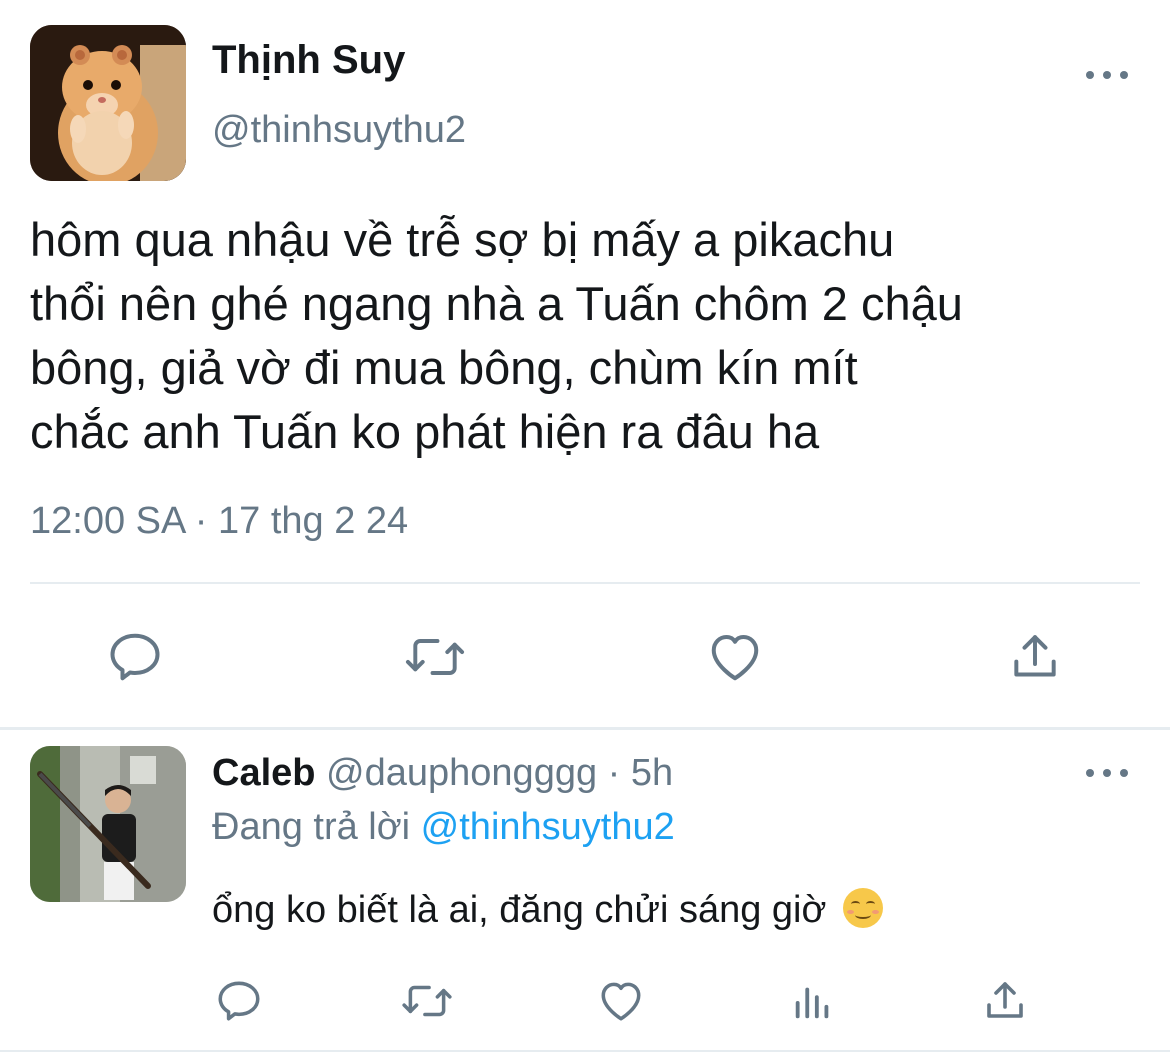 Image resolution: width=1170 pixels, height=1053 pixels. What do you see at coordinates (461, 773) in the screenshot?
I see `reply-author-handle: @dauphongggg` at bounding box center [461, 773].